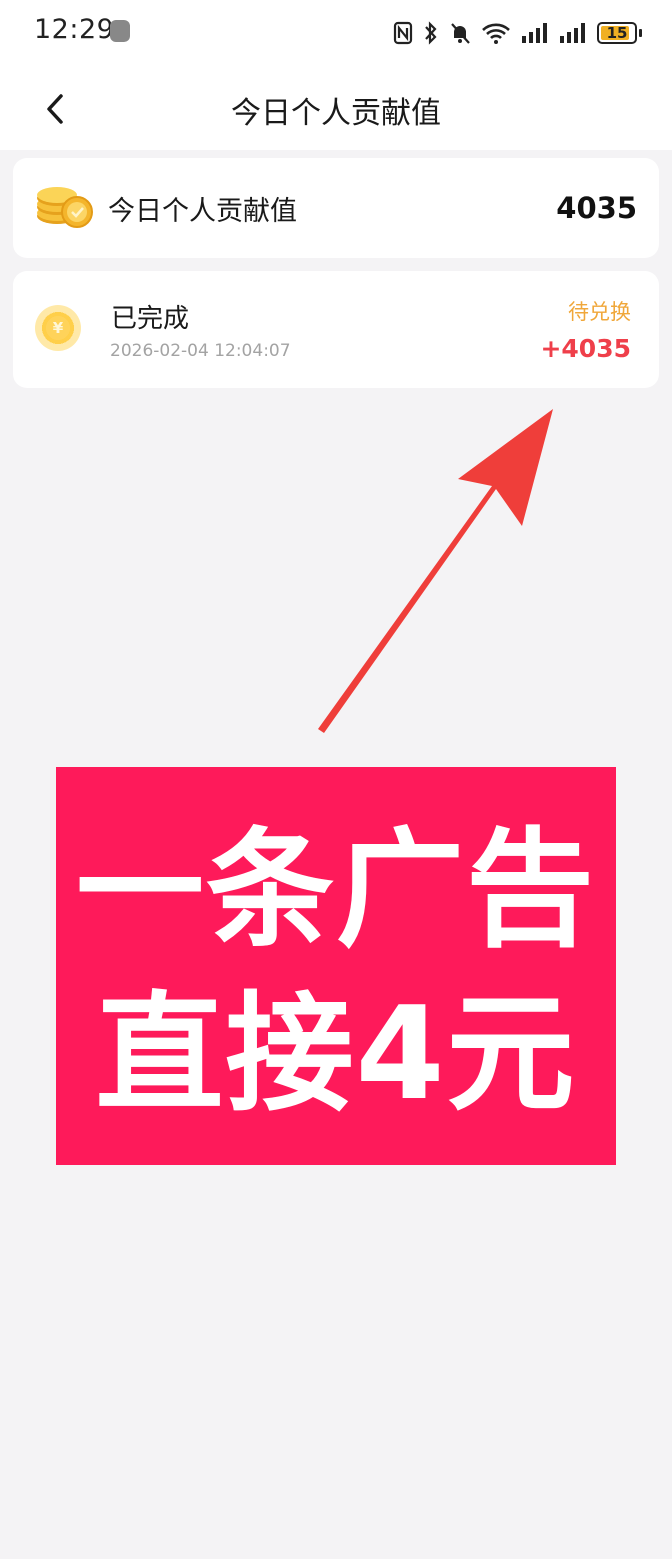  I want to click on contribution-record-item: ¥ 已完成 2026-02-04 12:04:07 待兑换 +4035, so click(336, 329).